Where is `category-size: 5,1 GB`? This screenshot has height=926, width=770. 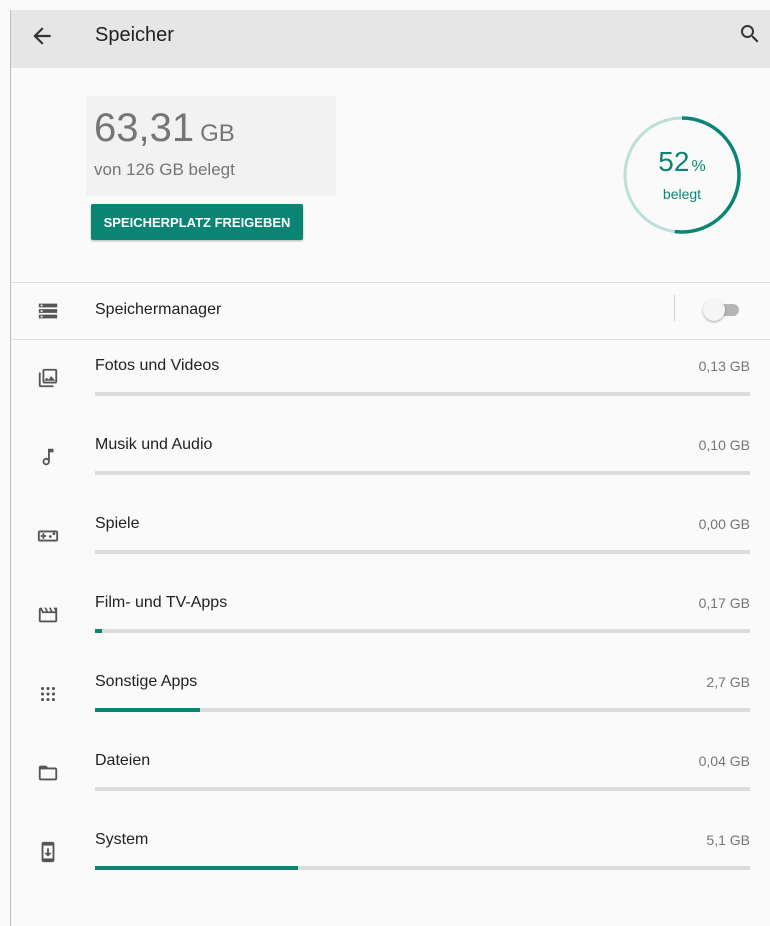
category-size: 5,1 GB is located at coordinates (728, 840).